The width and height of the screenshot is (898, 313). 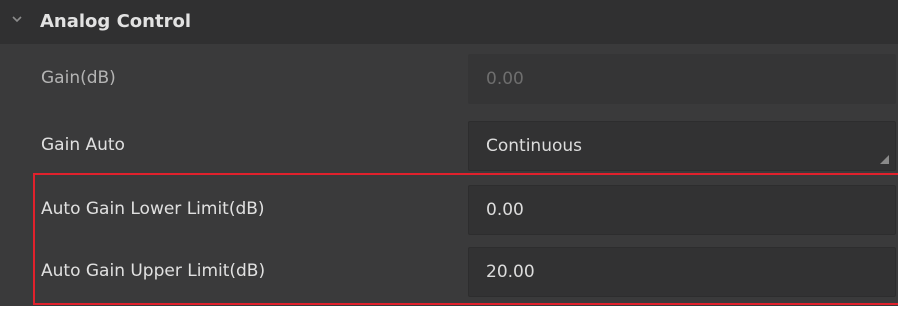 I want to click on auto-gain-upper-limit-input: 20.00, so click(x=682, y=272).